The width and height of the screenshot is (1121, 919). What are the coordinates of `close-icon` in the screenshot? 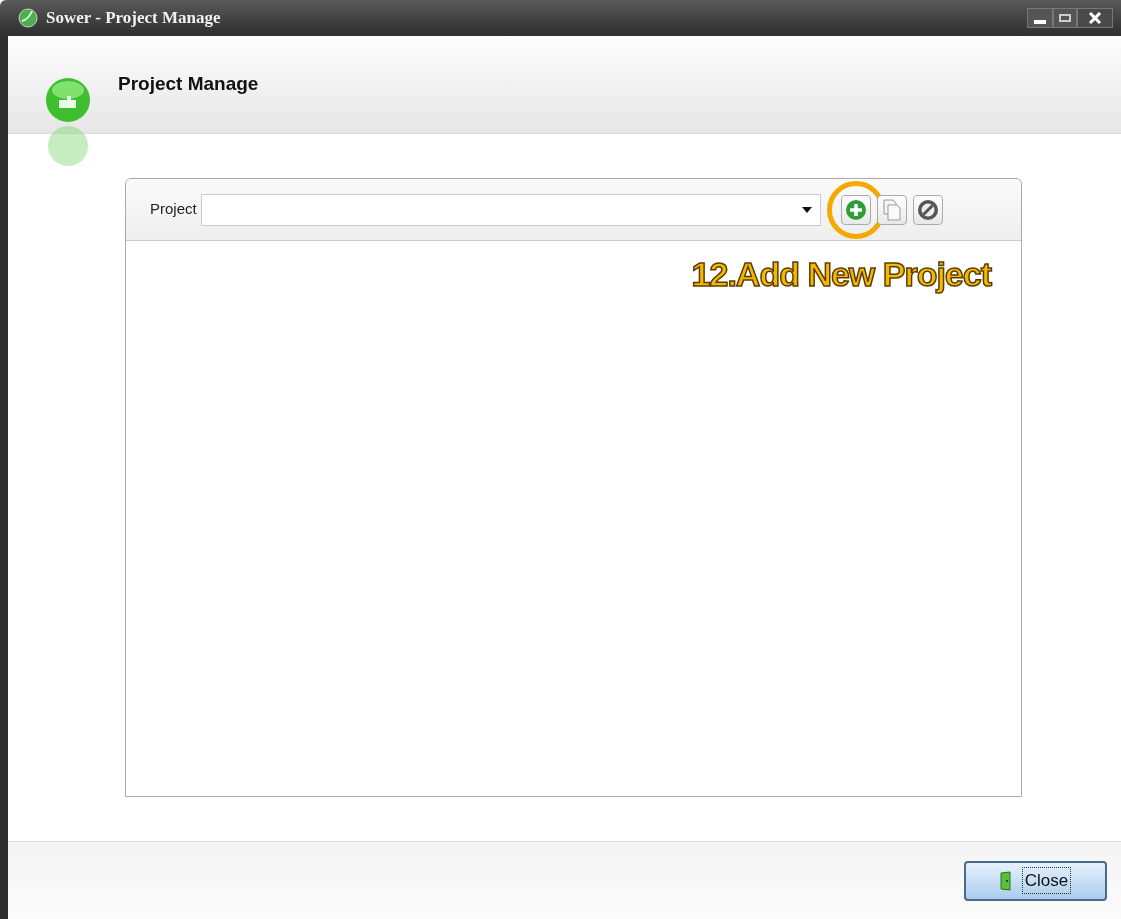 It's located at (1095, 18).